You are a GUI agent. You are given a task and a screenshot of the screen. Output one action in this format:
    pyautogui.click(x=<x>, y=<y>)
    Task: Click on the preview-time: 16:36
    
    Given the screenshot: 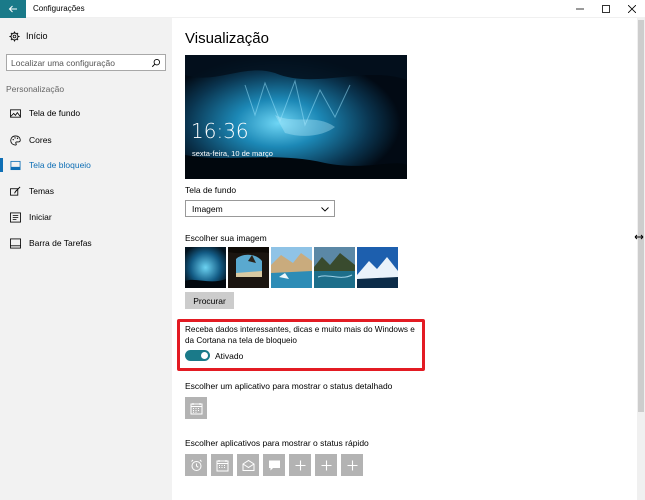 What is the action you would take?
    pyautogui.click(x=220, y=131)
    